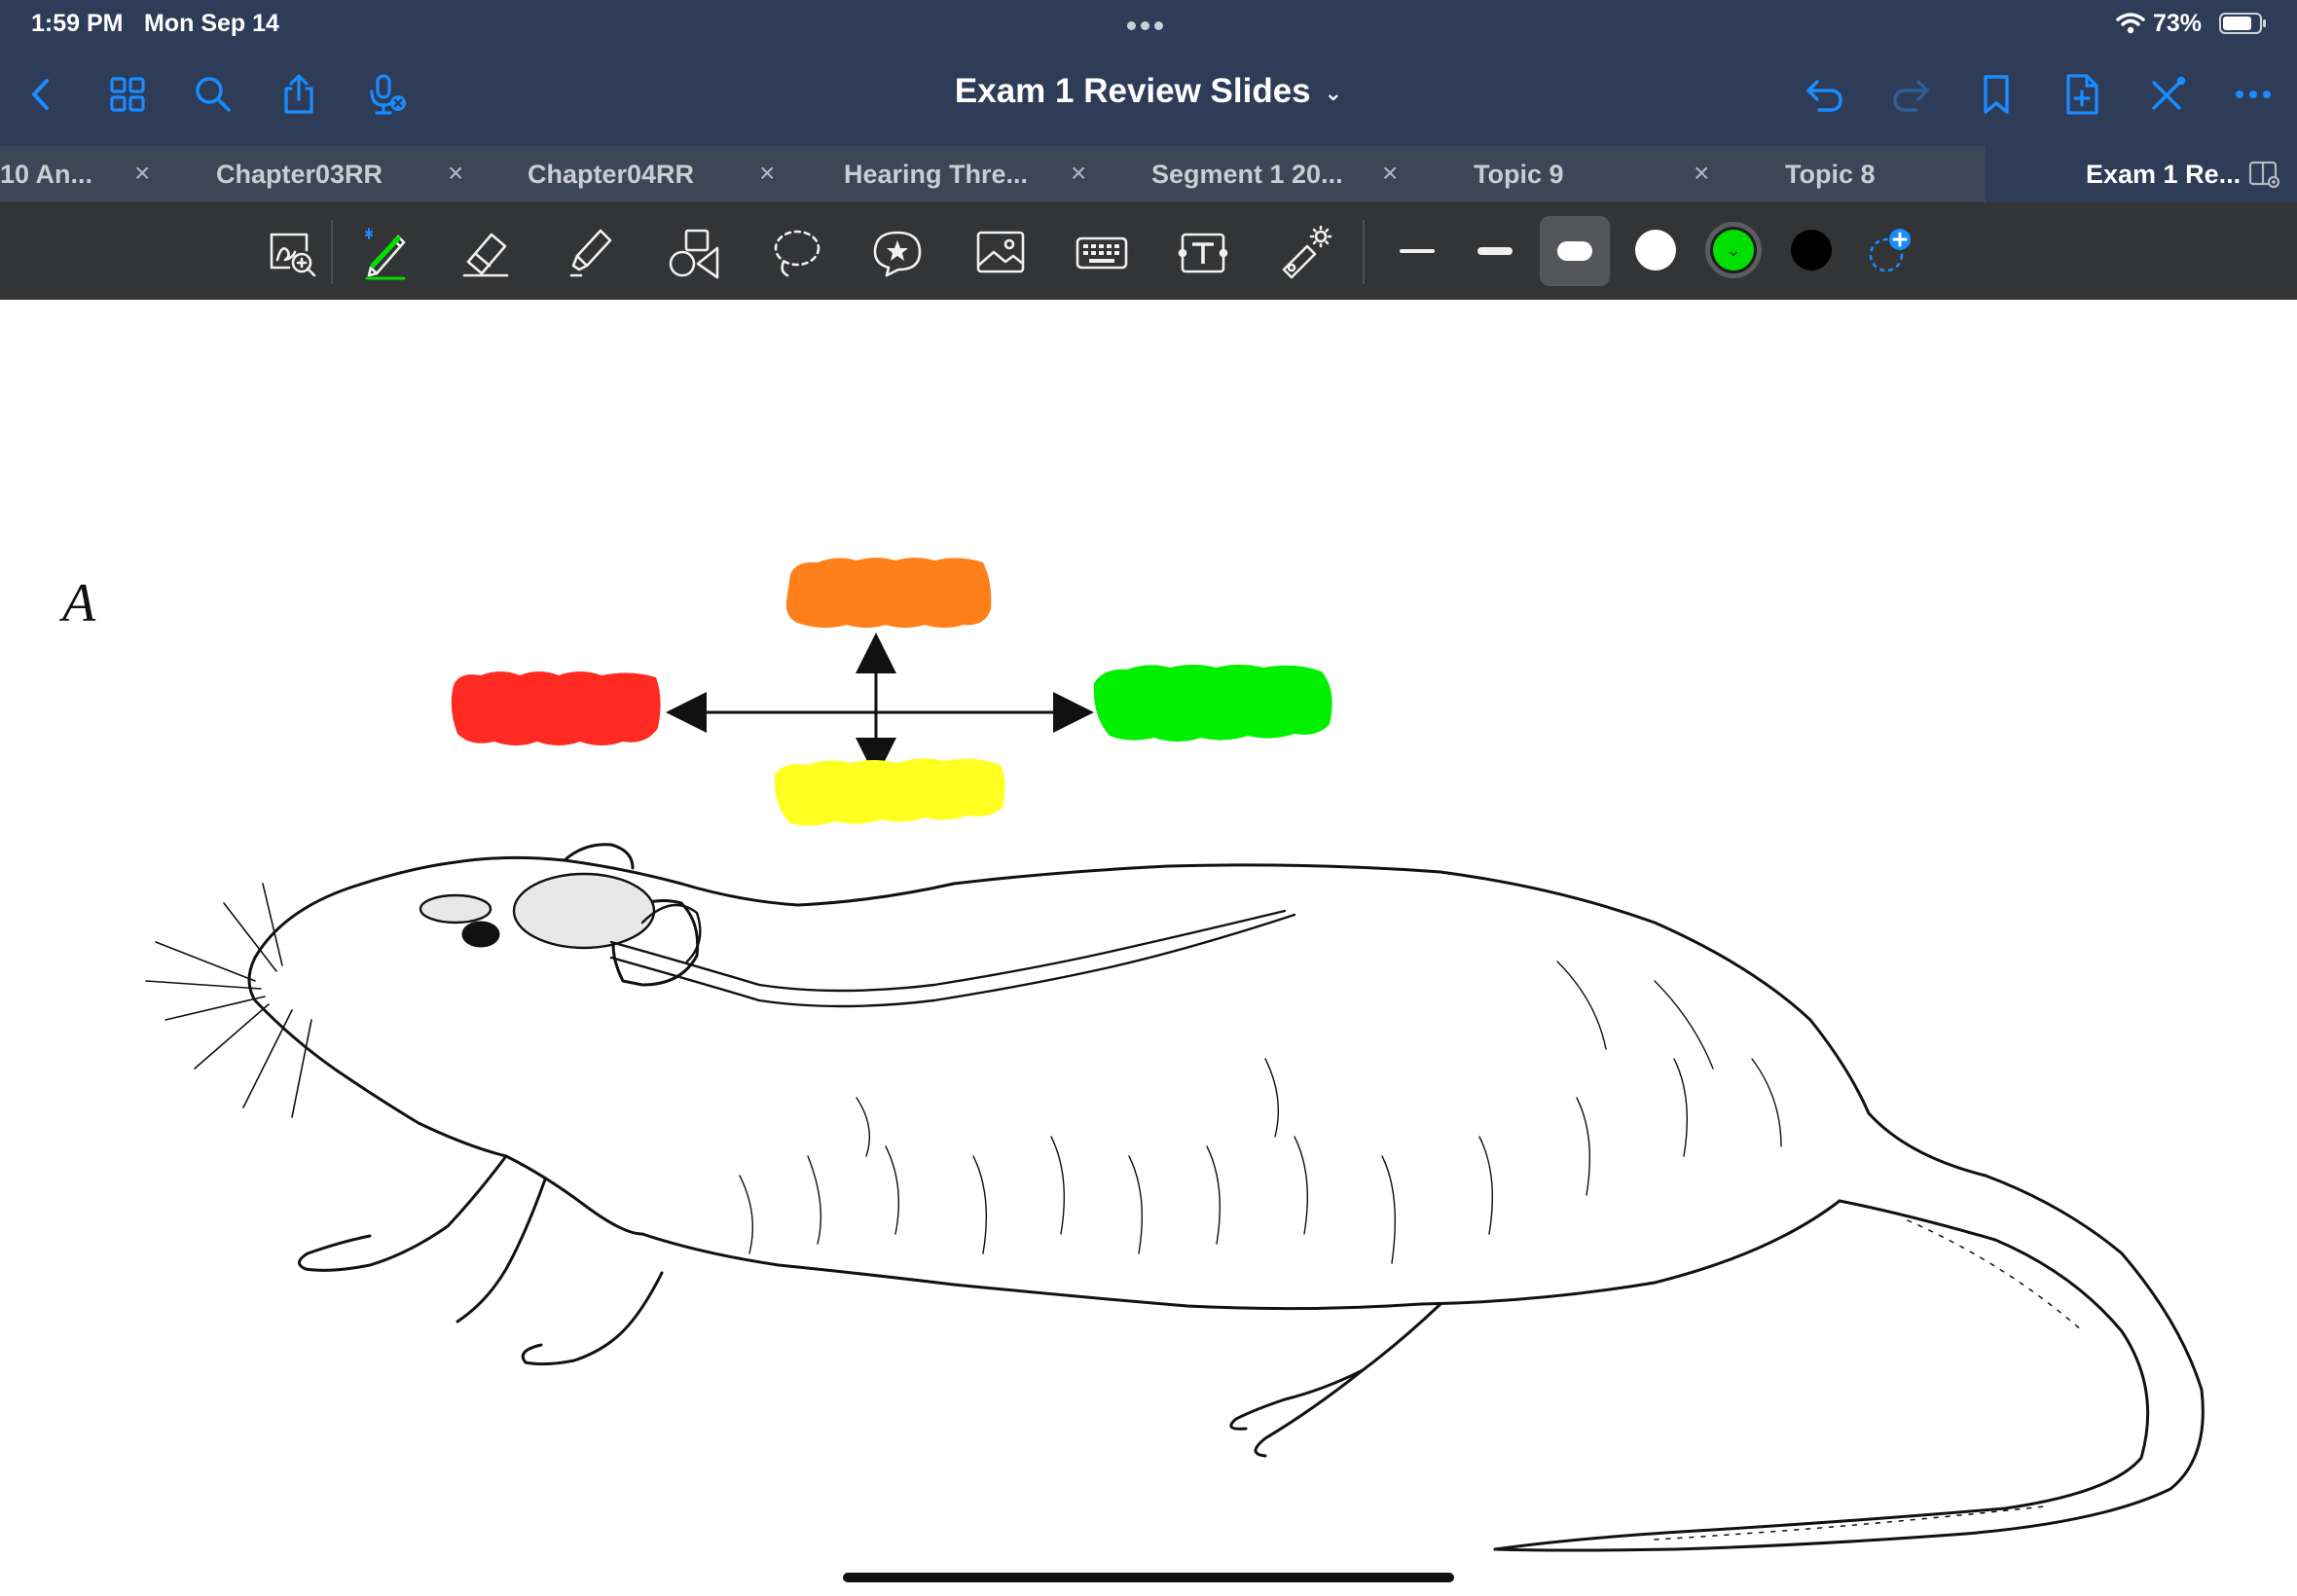  Describe the element at coordinates (1811, 250) in the screenshot. I see `color-swatch-black` at that location.